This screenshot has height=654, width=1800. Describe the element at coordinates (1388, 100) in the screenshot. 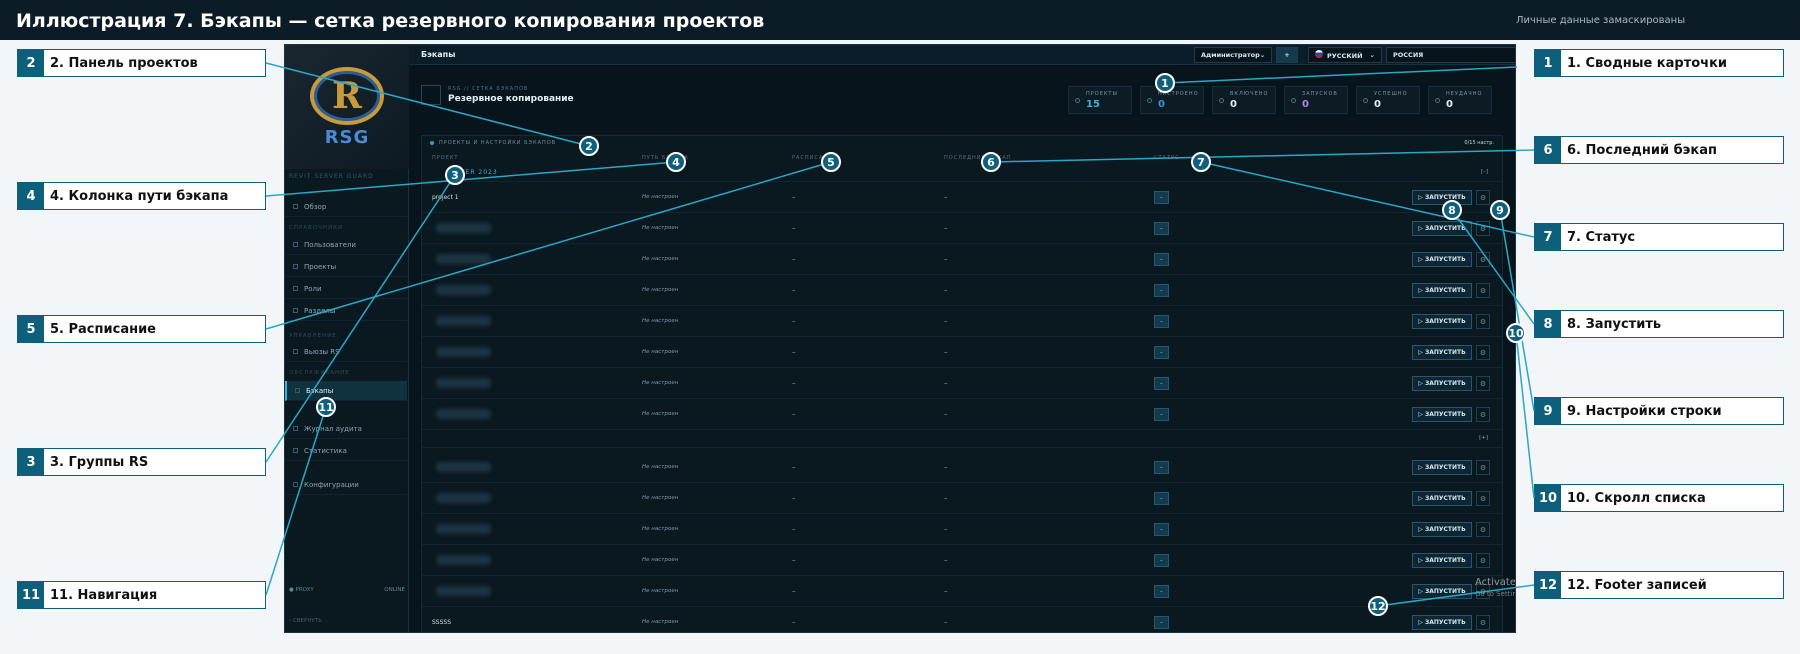

I see `summary-card-success: УСПЕШНО 0` at that location.